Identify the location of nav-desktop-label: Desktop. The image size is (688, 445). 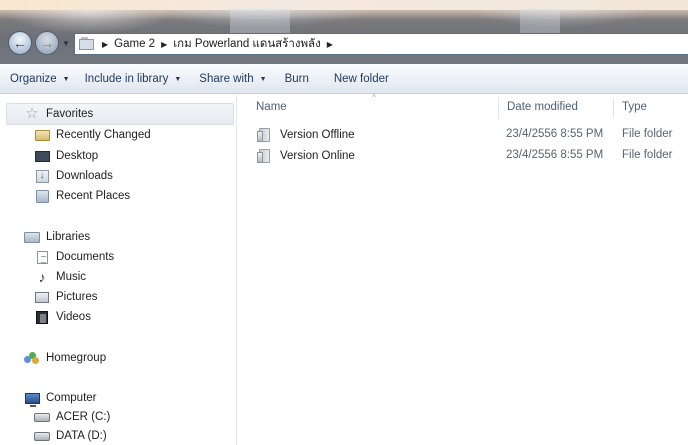
(77, 156).